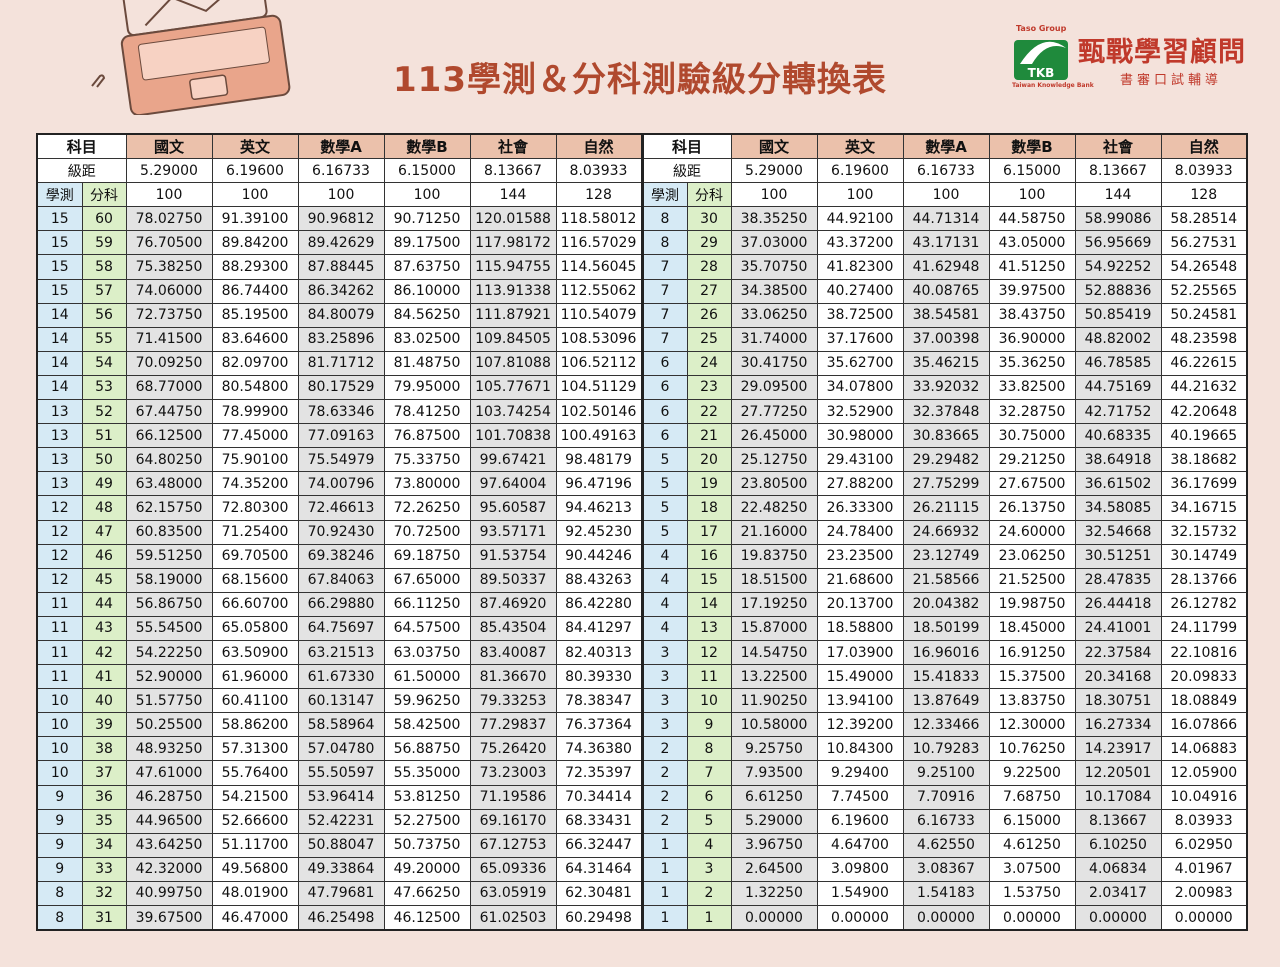 This screenshot has width=1280, height=967. Describe the element at coordinates (860, 556) in the screenshot. I see `score-english: 23.23500` at that location.